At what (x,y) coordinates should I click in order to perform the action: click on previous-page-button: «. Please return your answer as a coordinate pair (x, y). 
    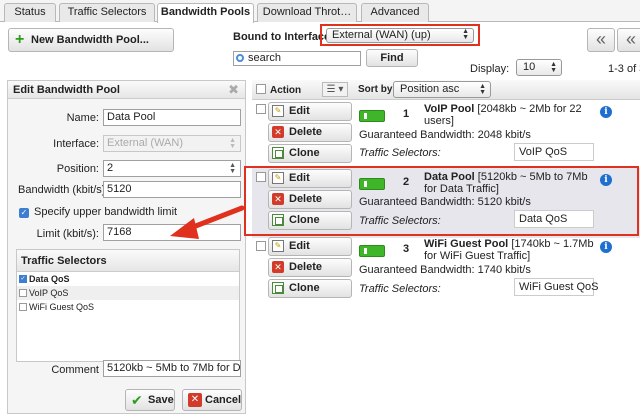
    Looking at the image, I should click on (601, 40).